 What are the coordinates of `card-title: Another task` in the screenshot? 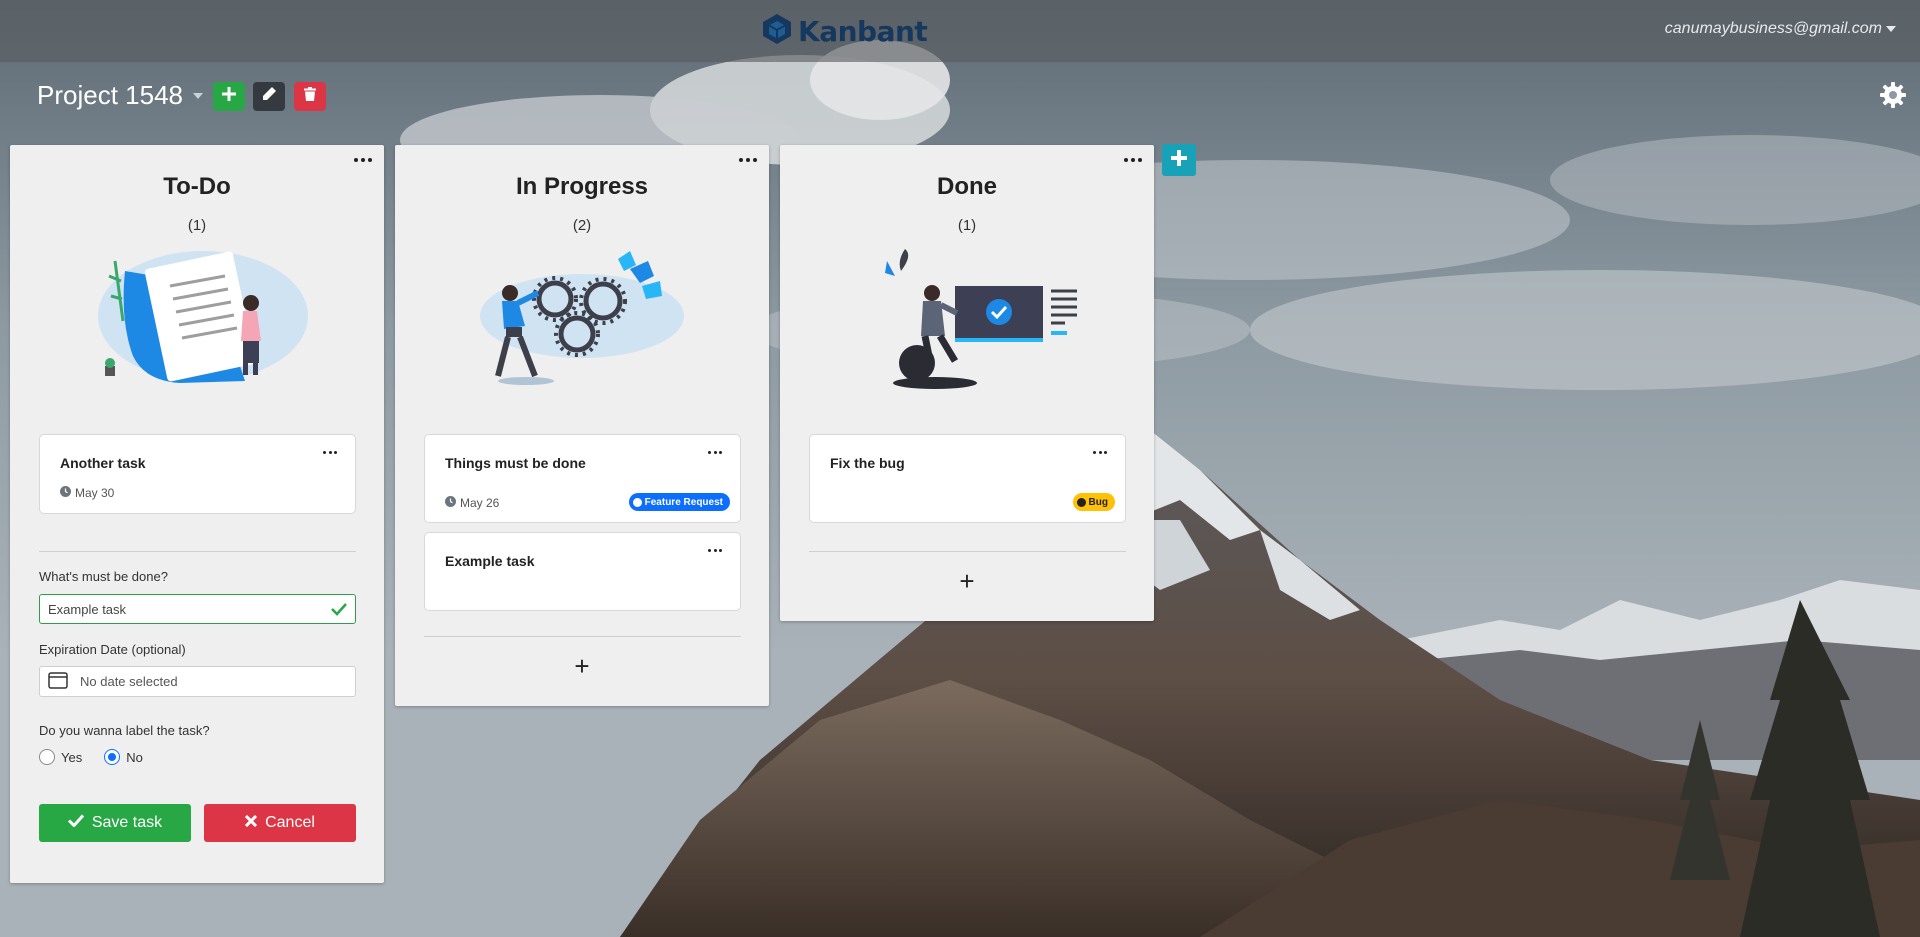 It's located at (103, 463).